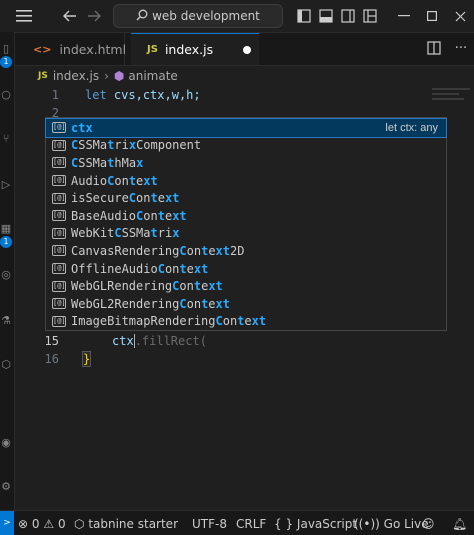  I want to click on suggestion-item: [@] WebGL2Rendering Con t e xt, so click(246, 304).